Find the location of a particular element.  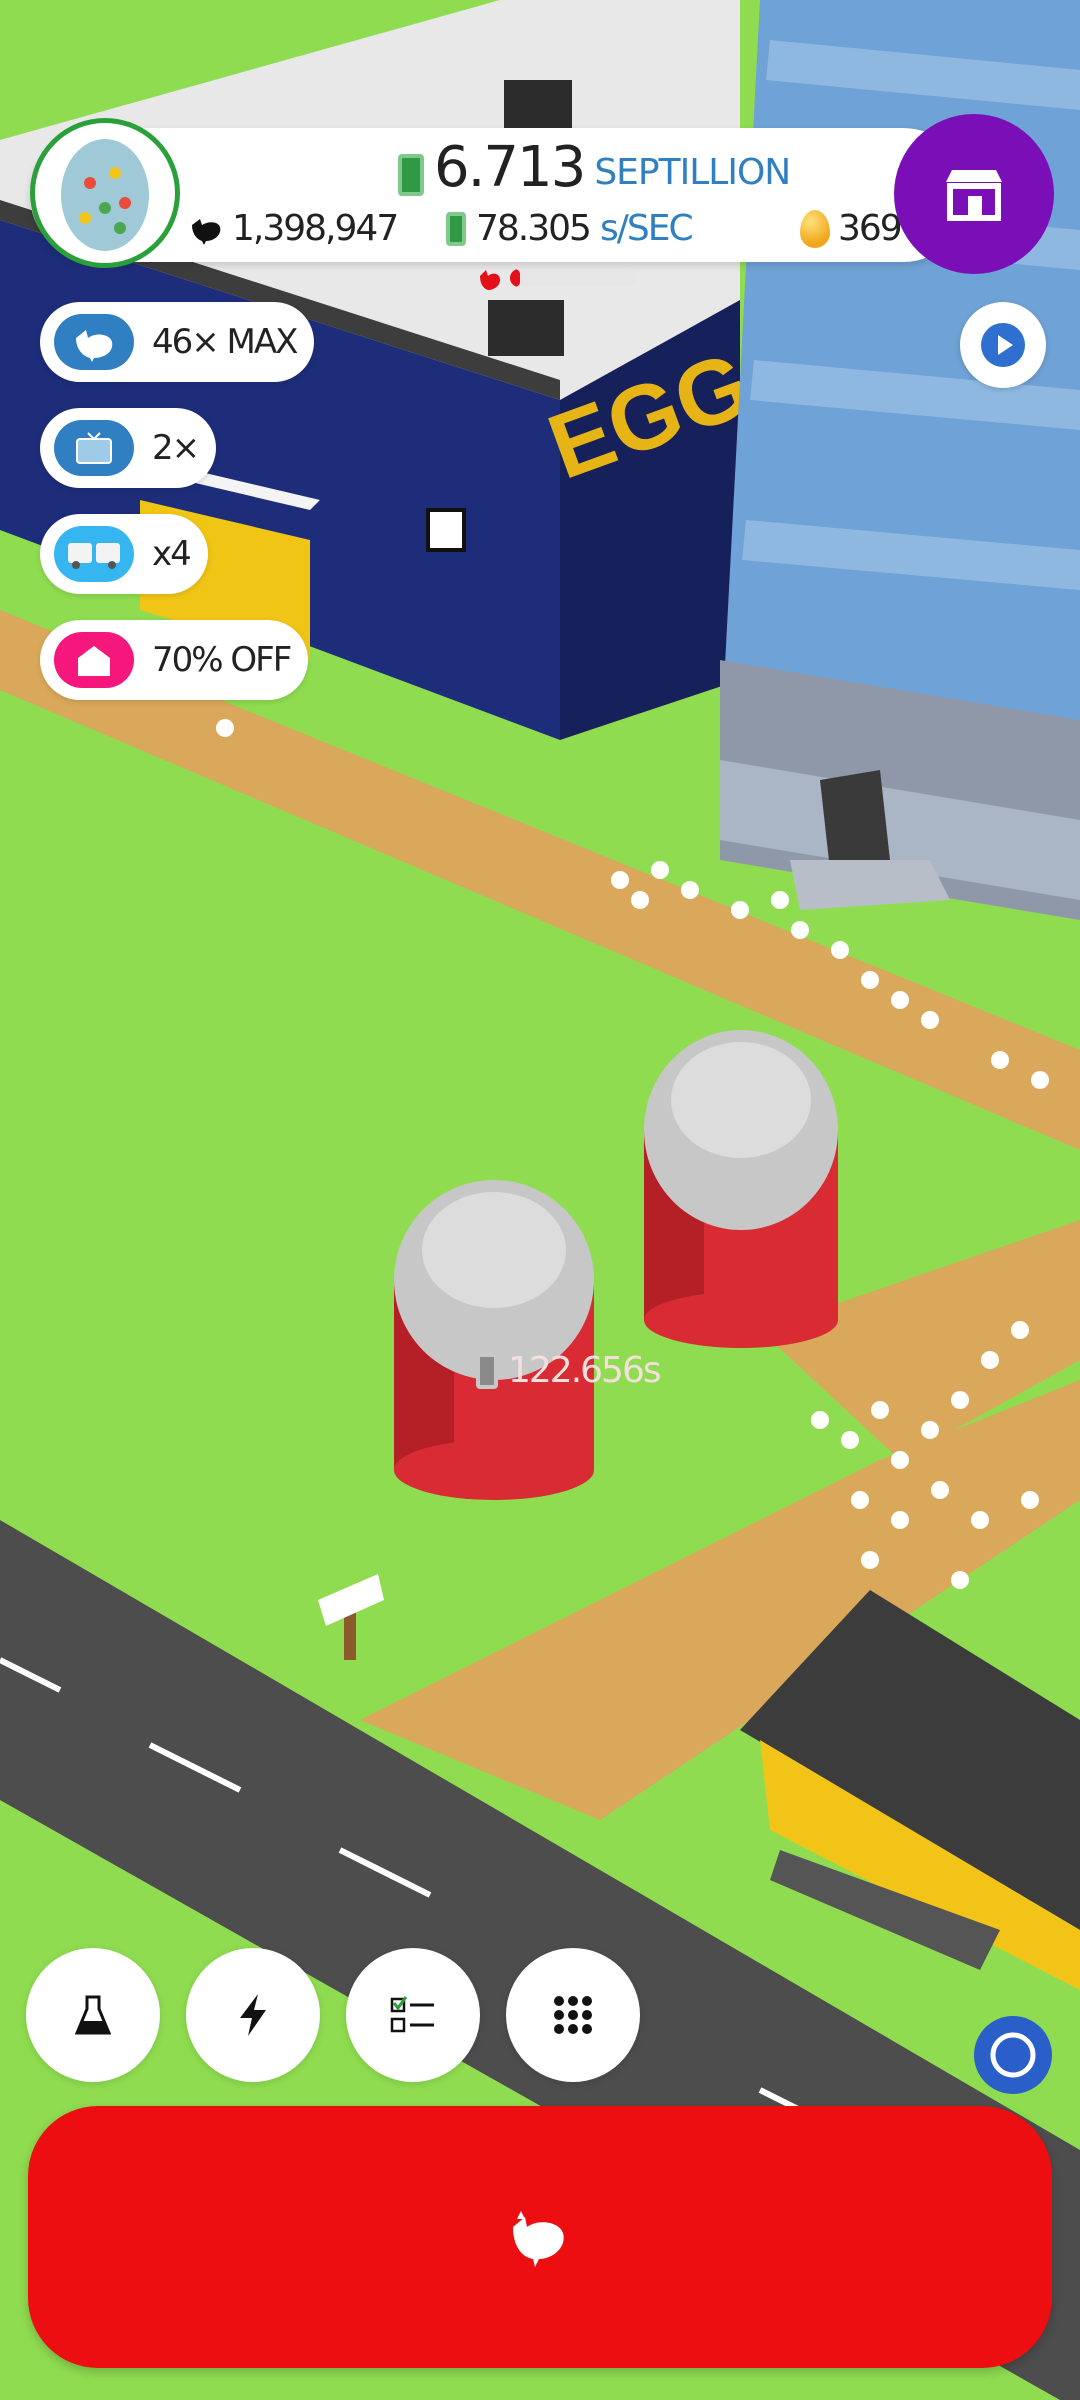

golden-egg-icon is located at coordinates (815, 228).